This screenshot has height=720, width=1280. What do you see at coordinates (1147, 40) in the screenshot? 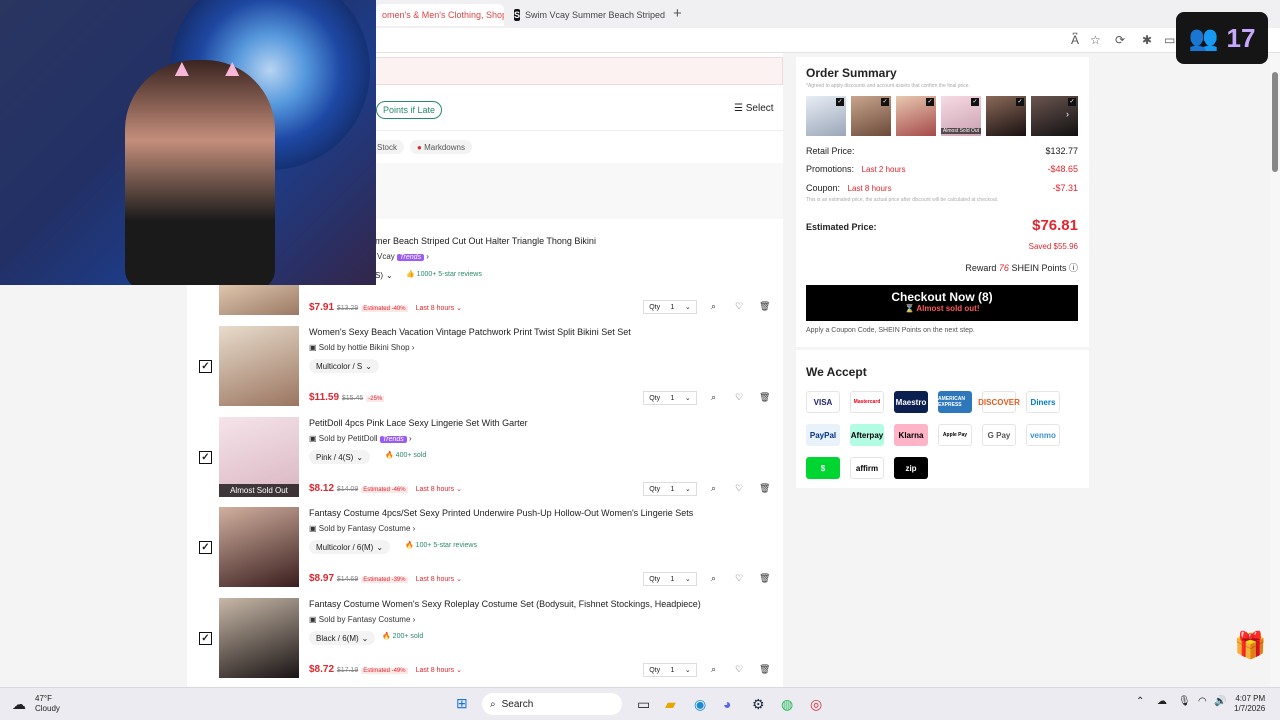
I see `extensions-puzzle-icon: ✱` at bounding box center [1147, 40].